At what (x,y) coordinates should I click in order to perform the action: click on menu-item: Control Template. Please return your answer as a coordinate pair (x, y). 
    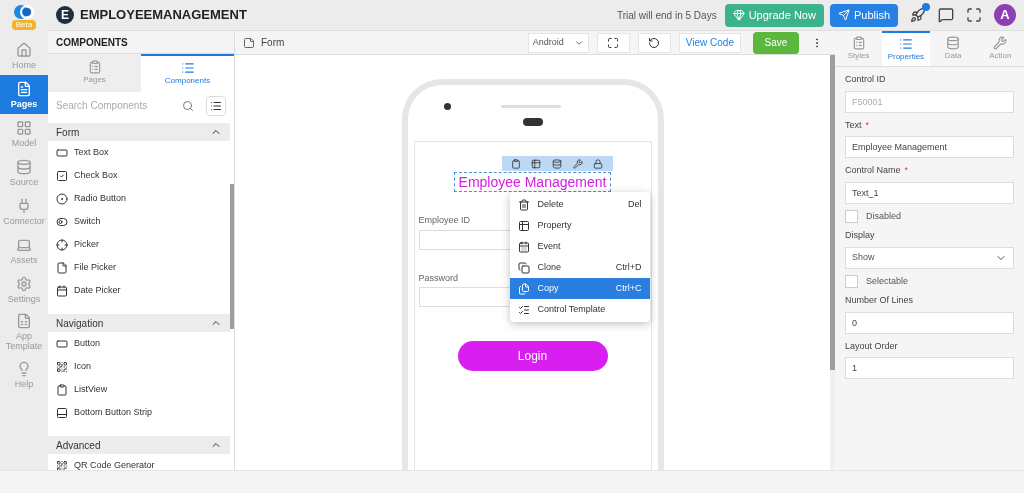
    Looking at the image, I should click on (579, 309).